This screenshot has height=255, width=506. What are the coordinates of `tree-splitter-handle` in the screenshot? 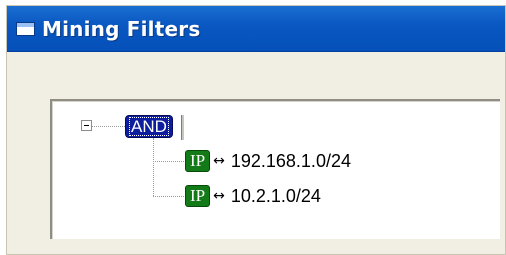 It's located at (182, 127).